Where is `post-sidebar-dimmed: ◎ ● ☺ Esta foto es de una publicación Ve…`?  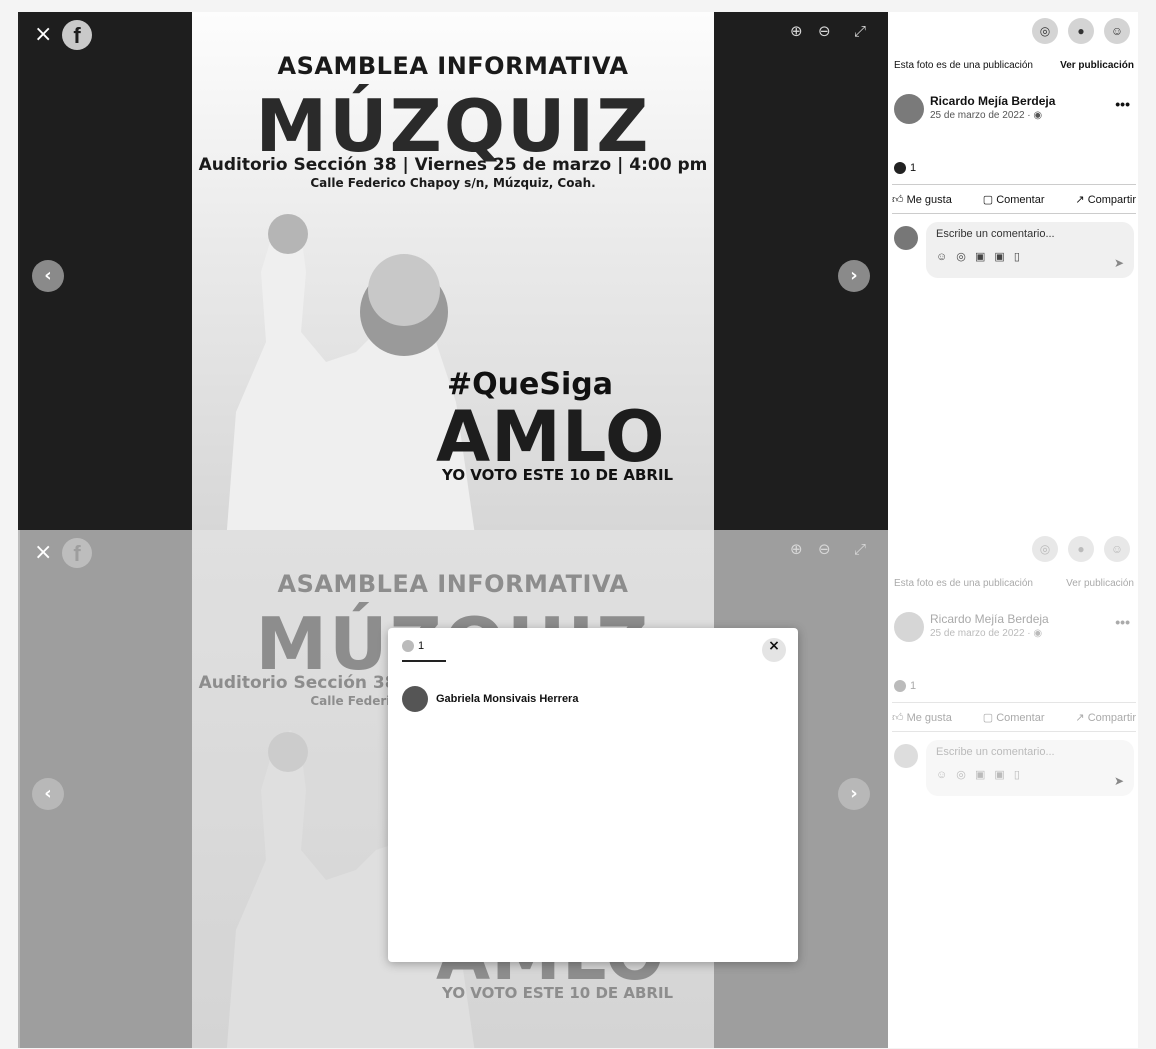
post-sidebar-dimmed: ◎ ● ☺ Esta foto es de una publicación Ve… is located at coordinates (1013, 789).